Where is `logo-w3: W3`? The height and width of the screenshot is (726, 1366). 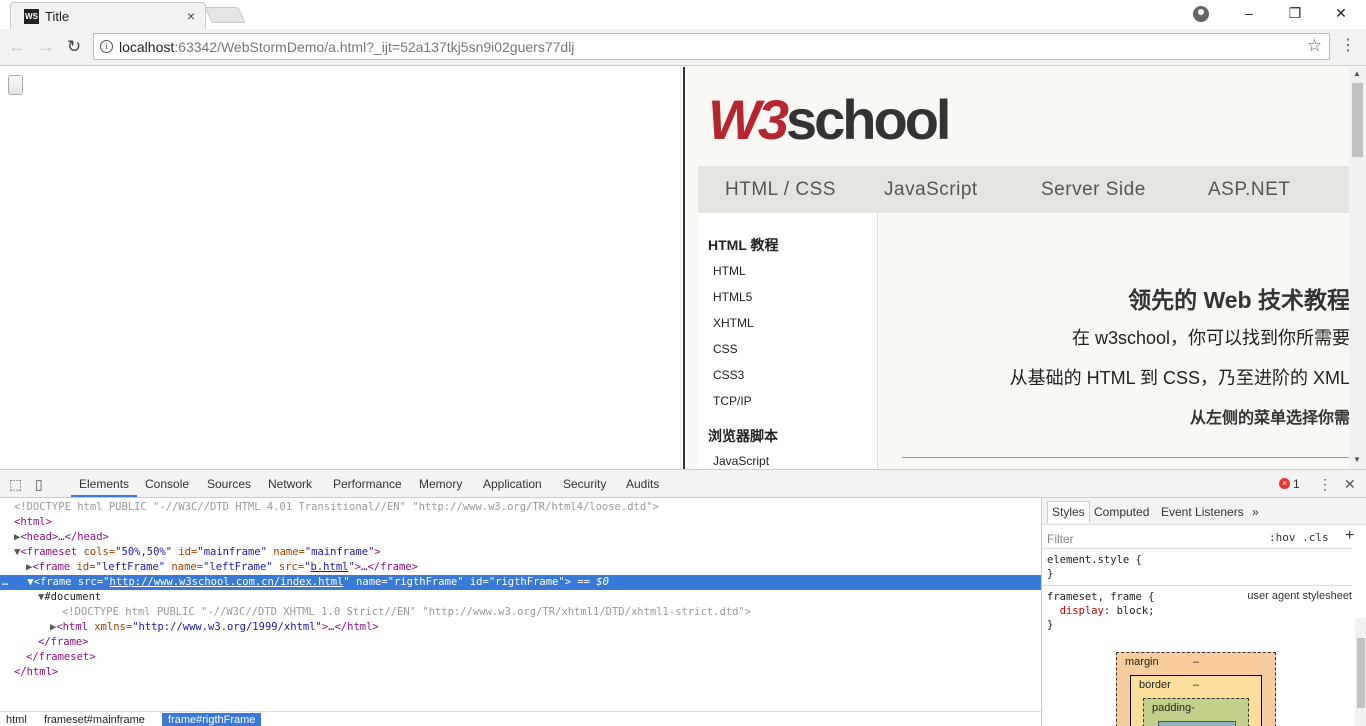
logo-w3: W3 is located at coordinates (748, 119).